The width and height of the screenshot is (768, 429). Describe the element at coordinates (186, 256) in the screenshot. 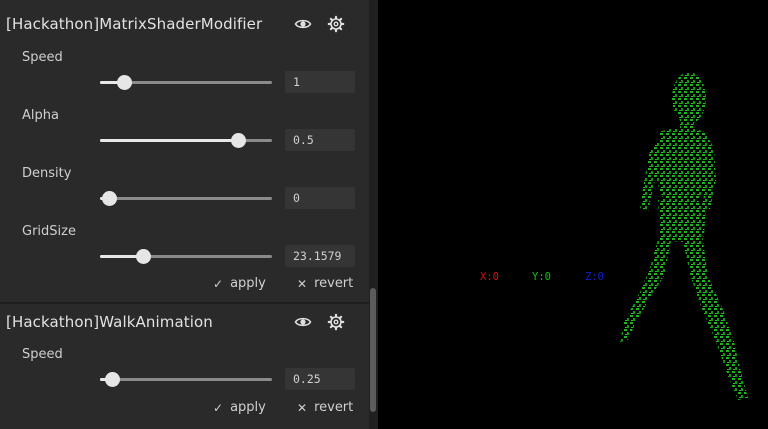

I see `gridsize-slider` at that location.